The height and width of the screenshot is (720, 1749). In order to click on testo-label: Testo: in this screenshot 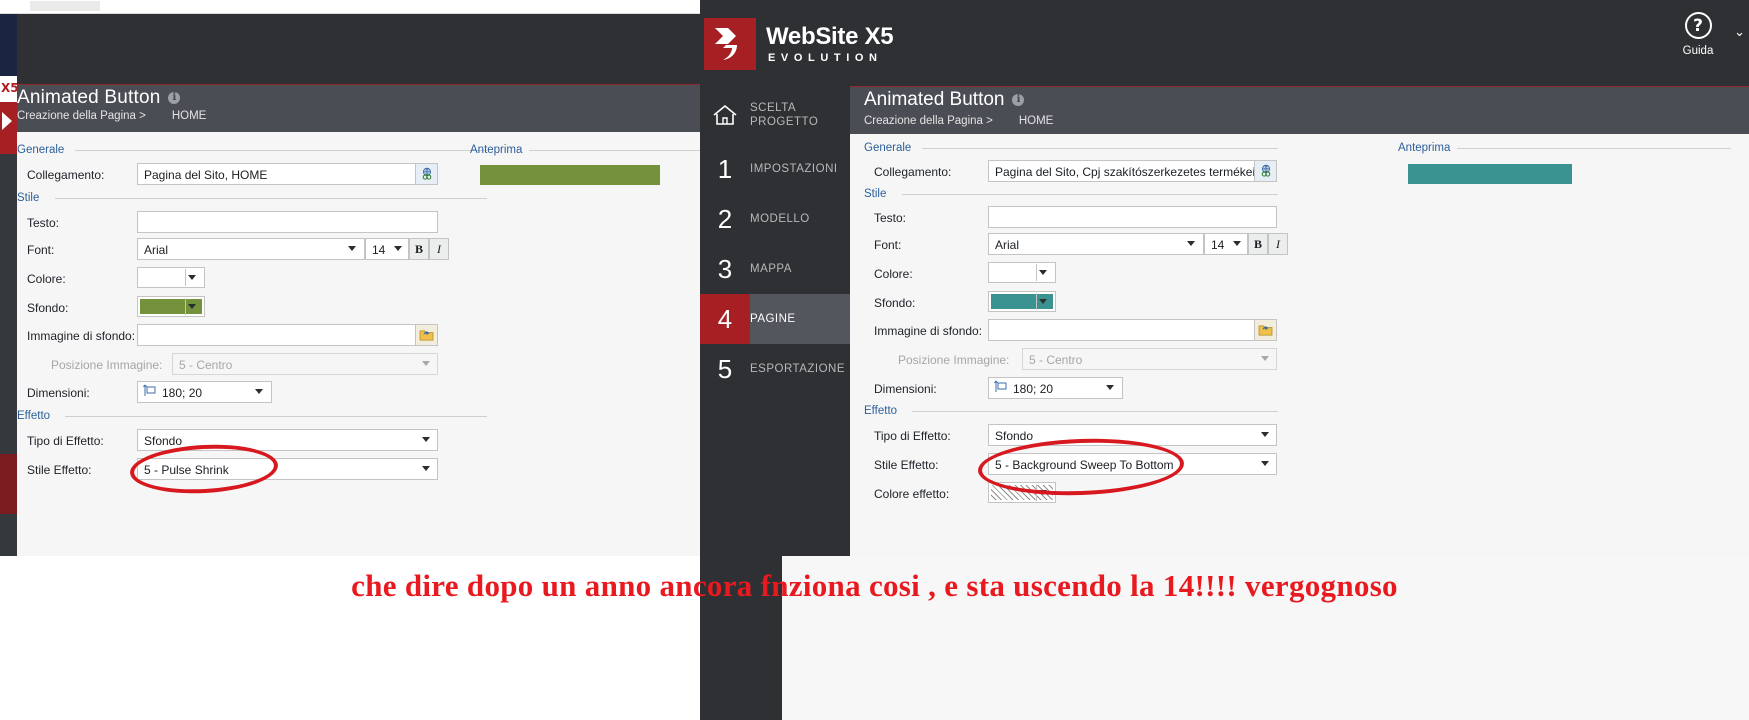, I will do `click(43, 223)`.